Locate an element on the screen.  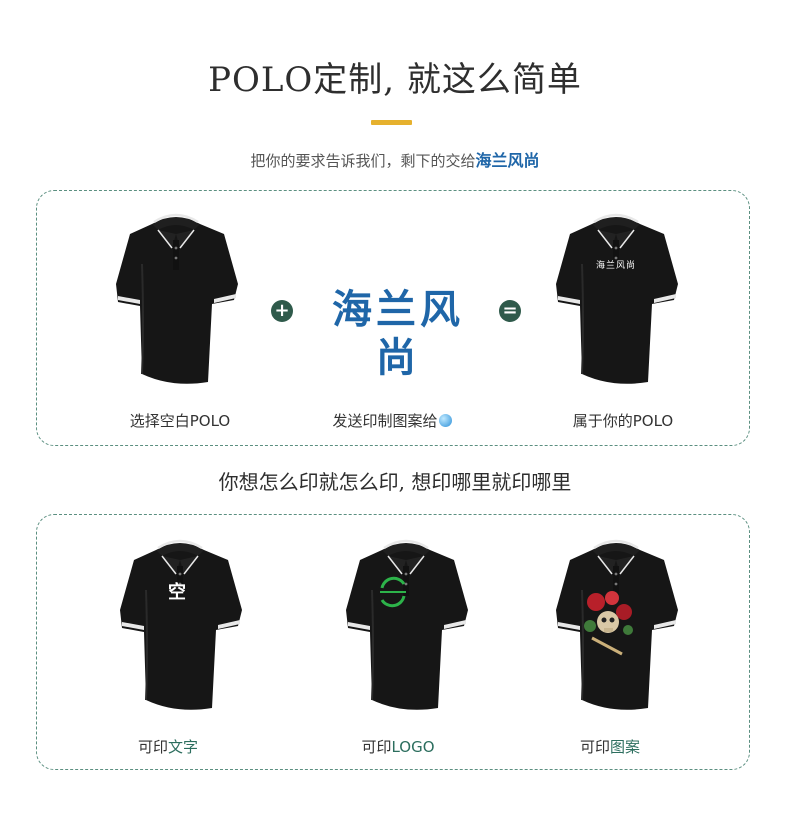
chest-print-brand: 海兰风尚 is located at coordinates (616, 266).